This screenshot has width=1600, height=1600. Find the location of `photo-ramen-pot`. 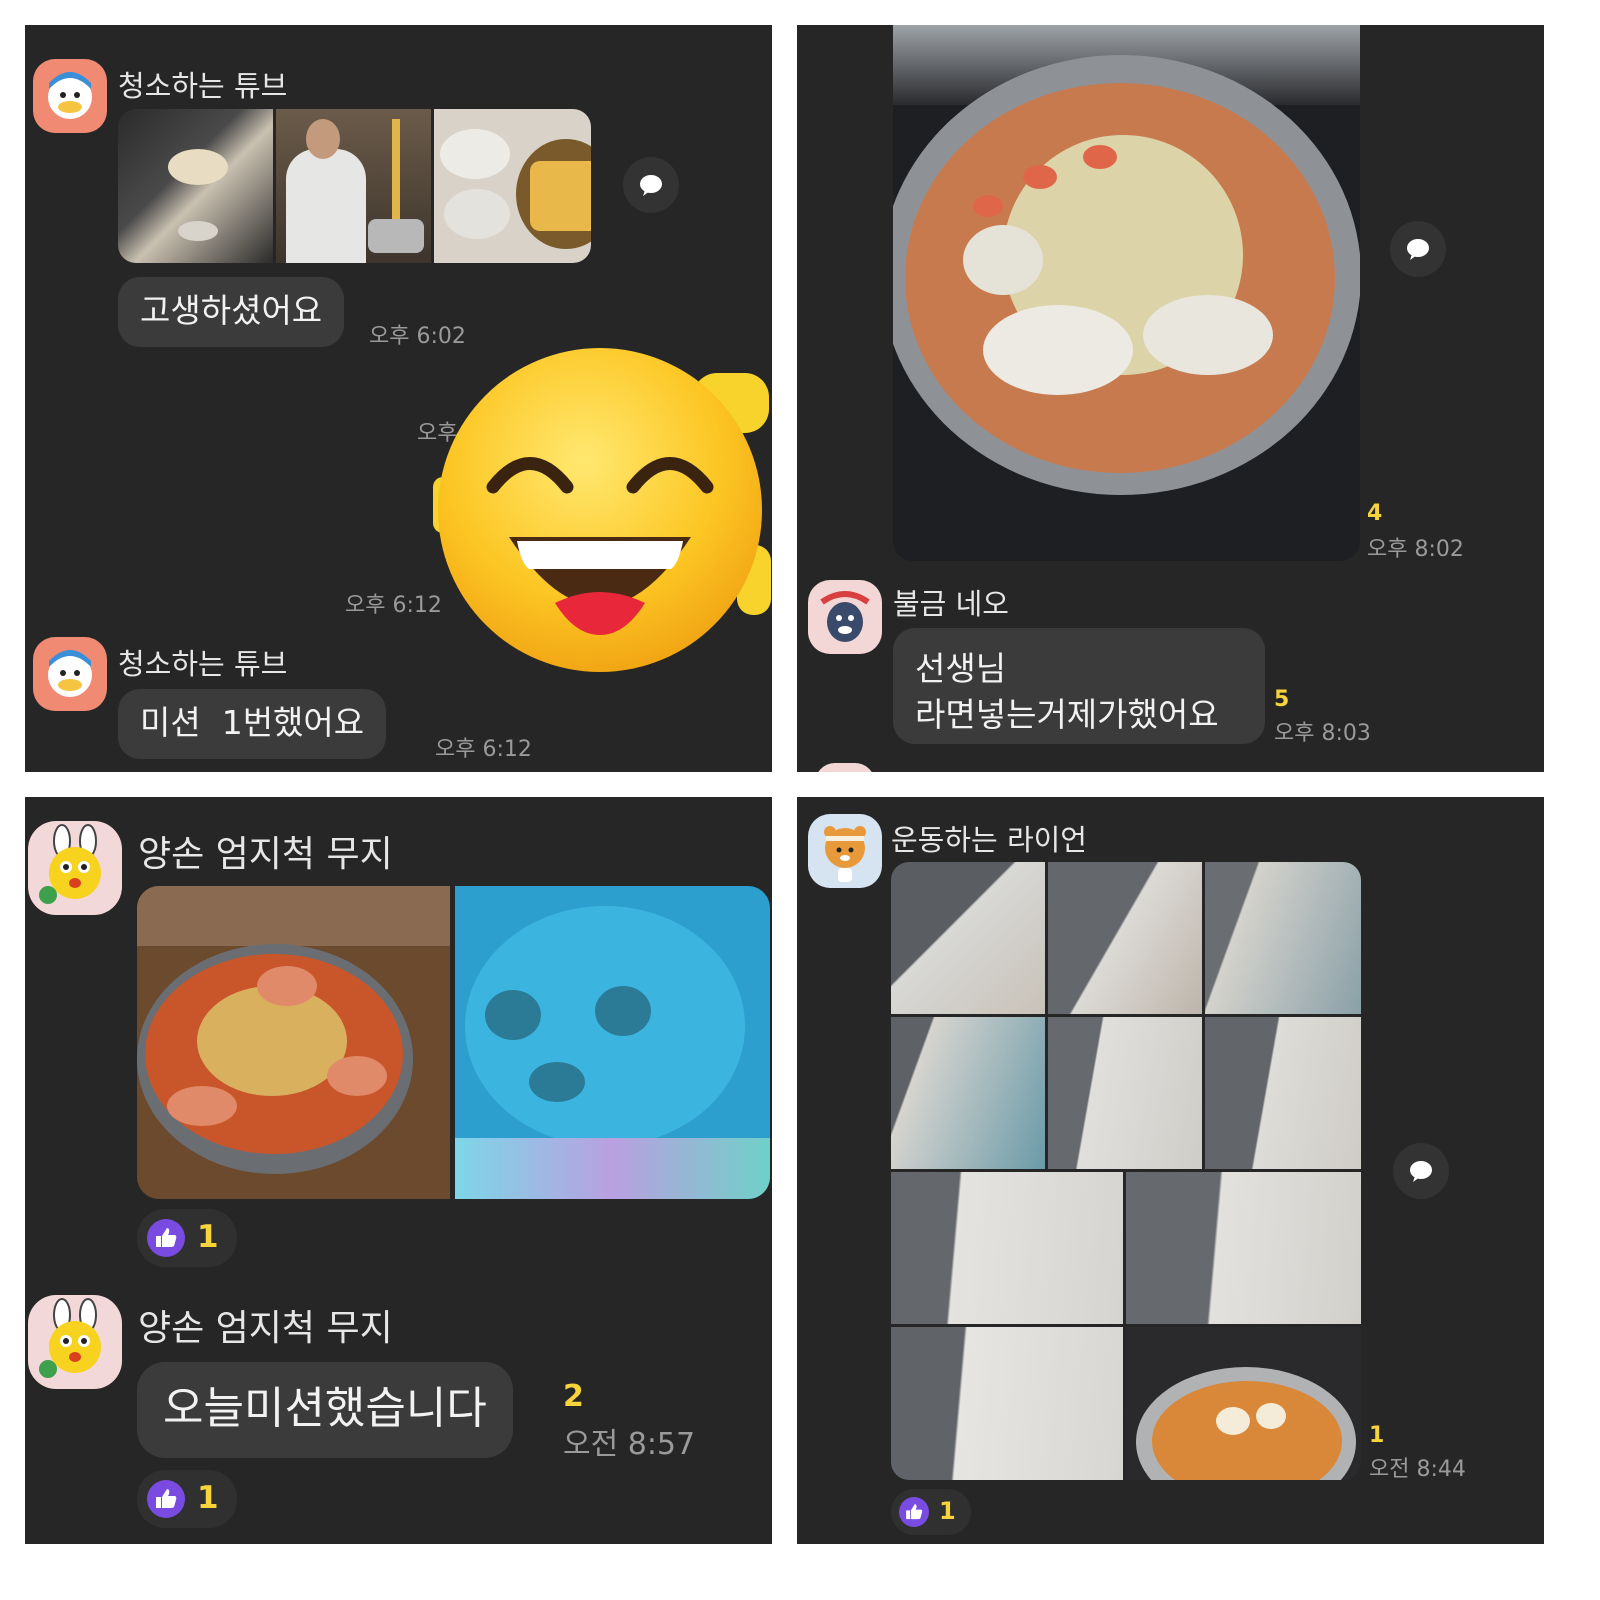

photo-ramen-pot is located at coordinates (1126, 293).